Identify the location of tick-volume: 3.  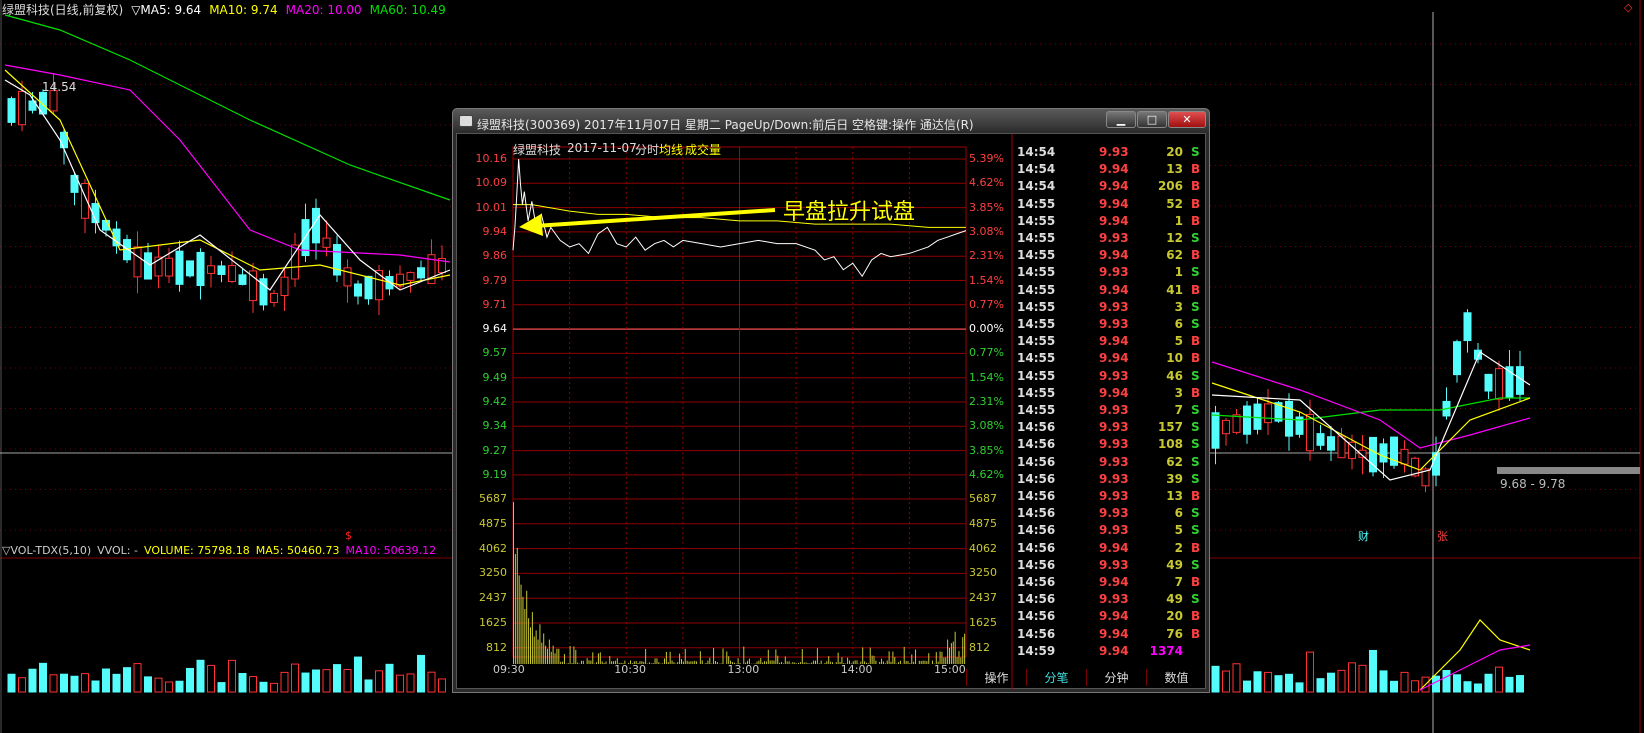
(1178, 306).